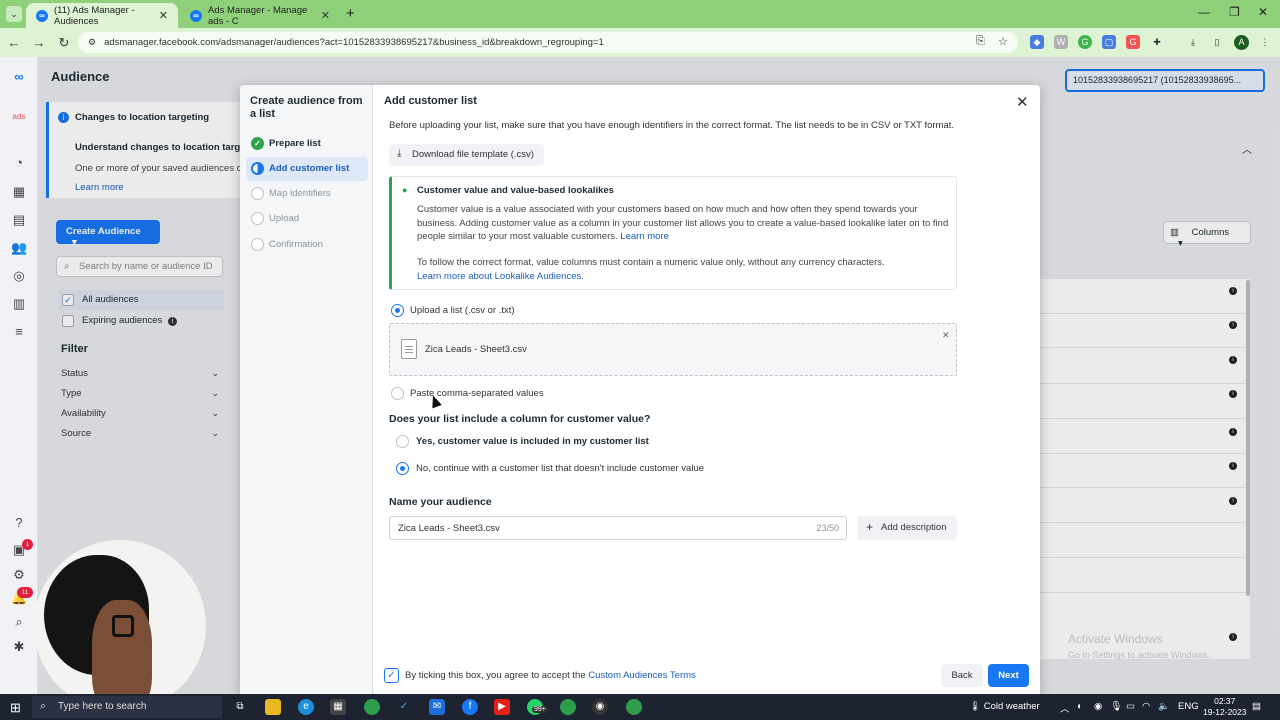 The height and width of the screenshot is (720, 1280). Describe the element at coordinates (120, 626) in the screenshot. I see `webcam-overlay` at that location.